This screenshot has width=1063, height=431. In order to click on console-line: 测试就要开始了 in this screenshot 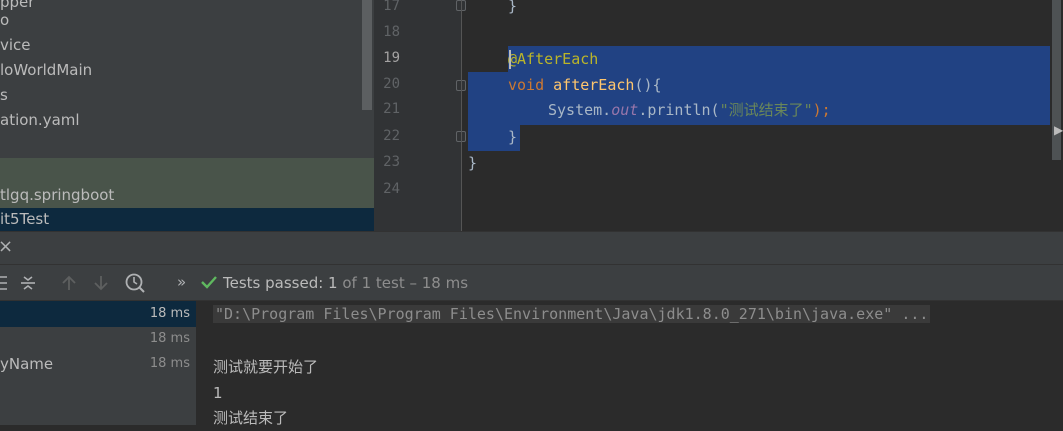, I will do `click(266, 367)`.